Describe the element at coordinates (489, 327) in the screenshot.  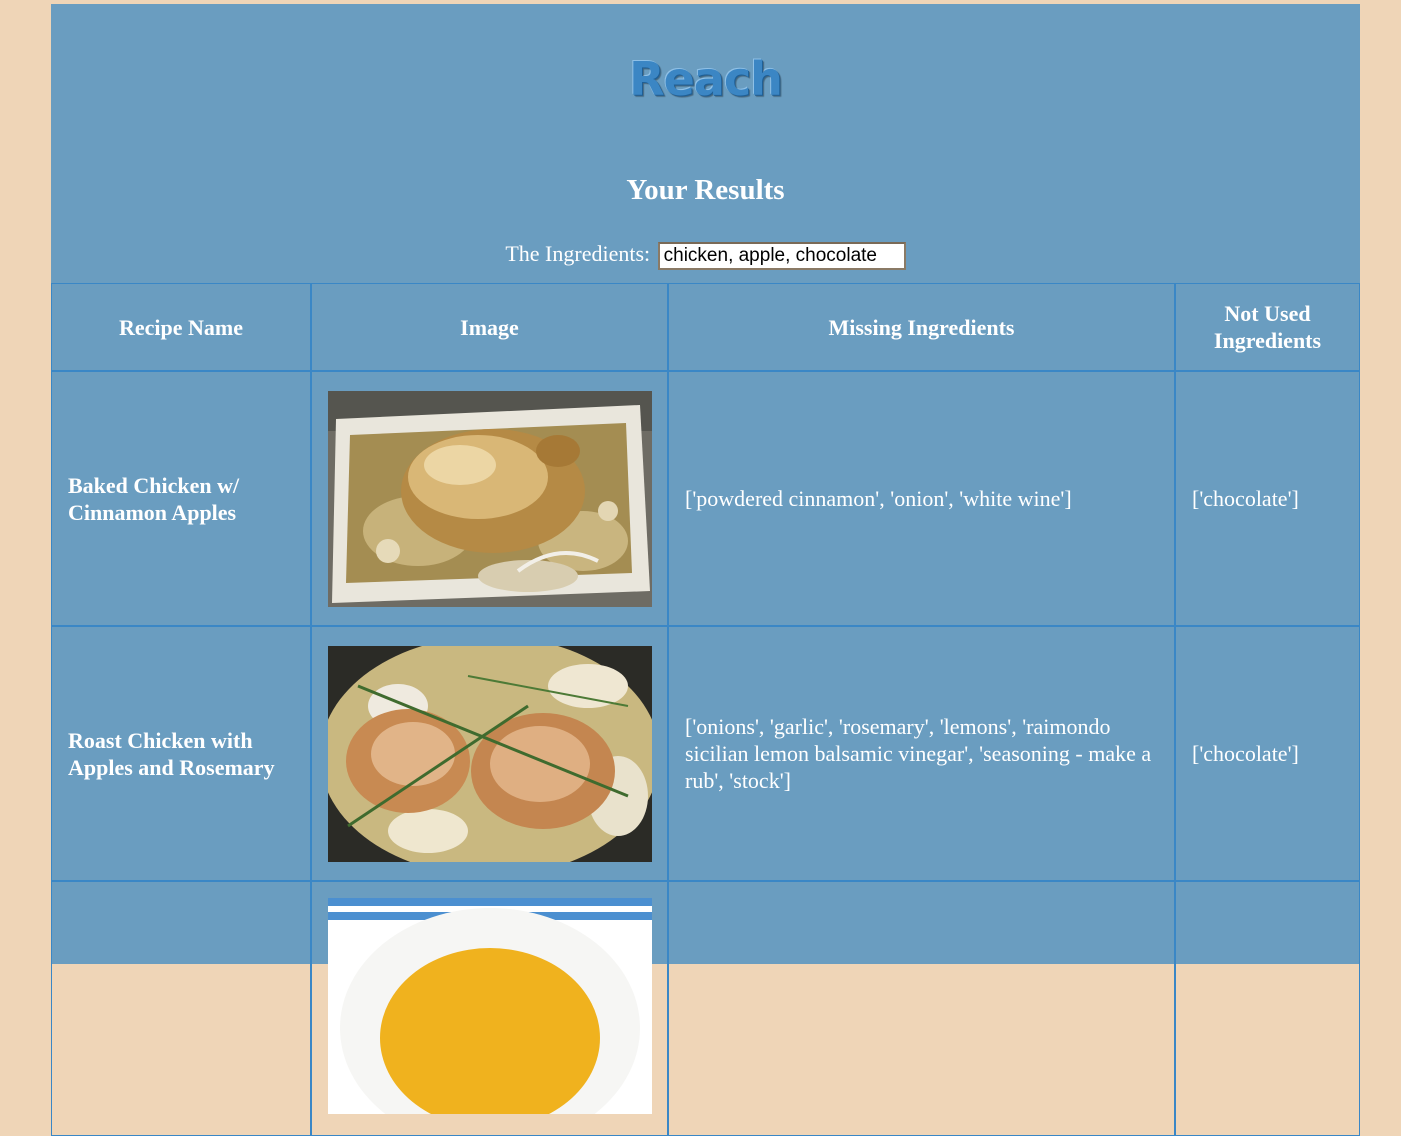
I see `column-header-image: Image` at that location.